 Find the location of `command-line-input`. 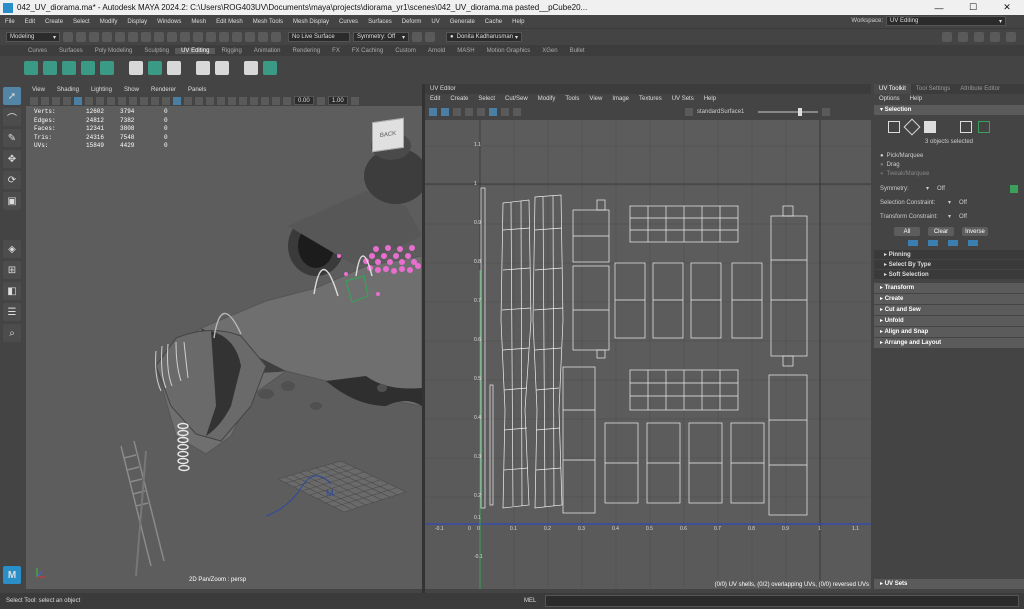

command-line-input is located at coordinates (782, 601).